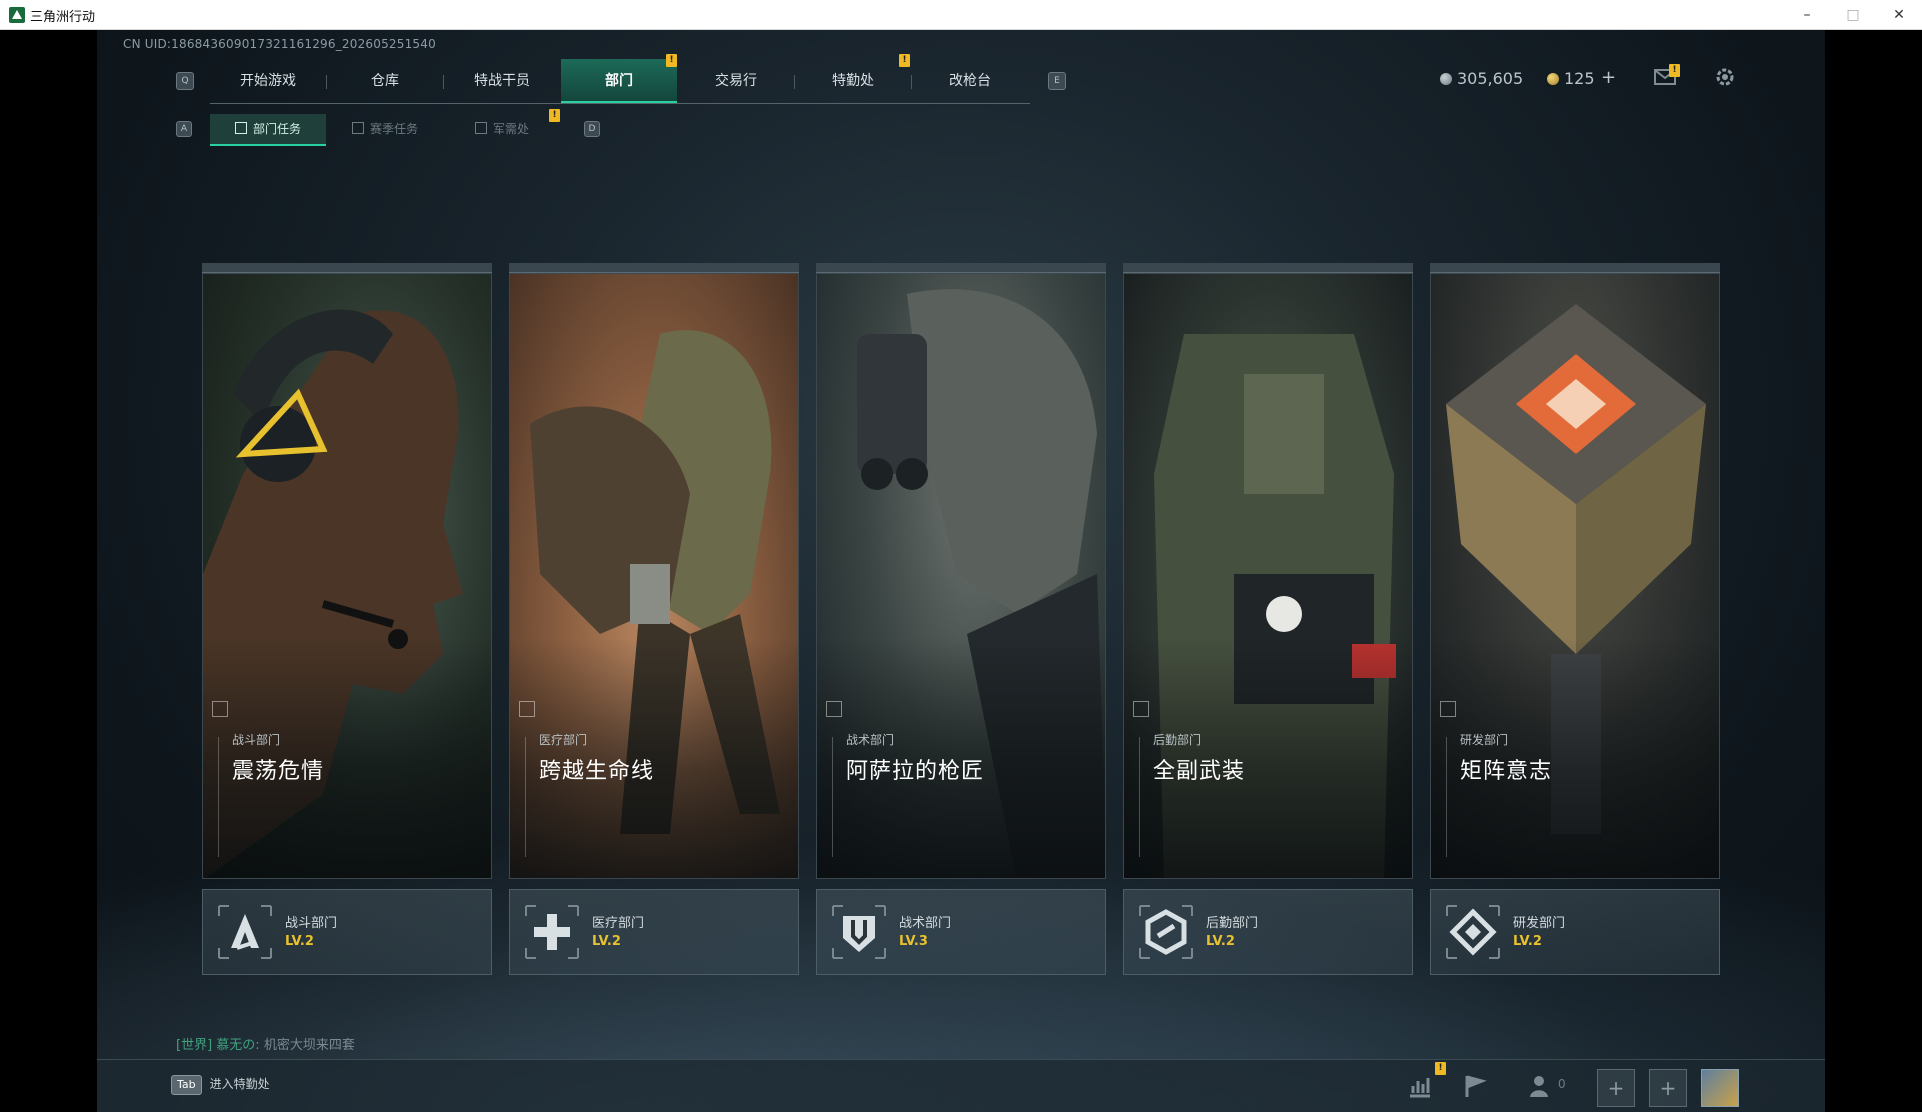 The width and height of the screenshot is (1922, 1112). Describe the element at coordinates (961, 15) in the screenshot. I see `window-titlebar: 三角洲行动 – □ ✕` at that location.